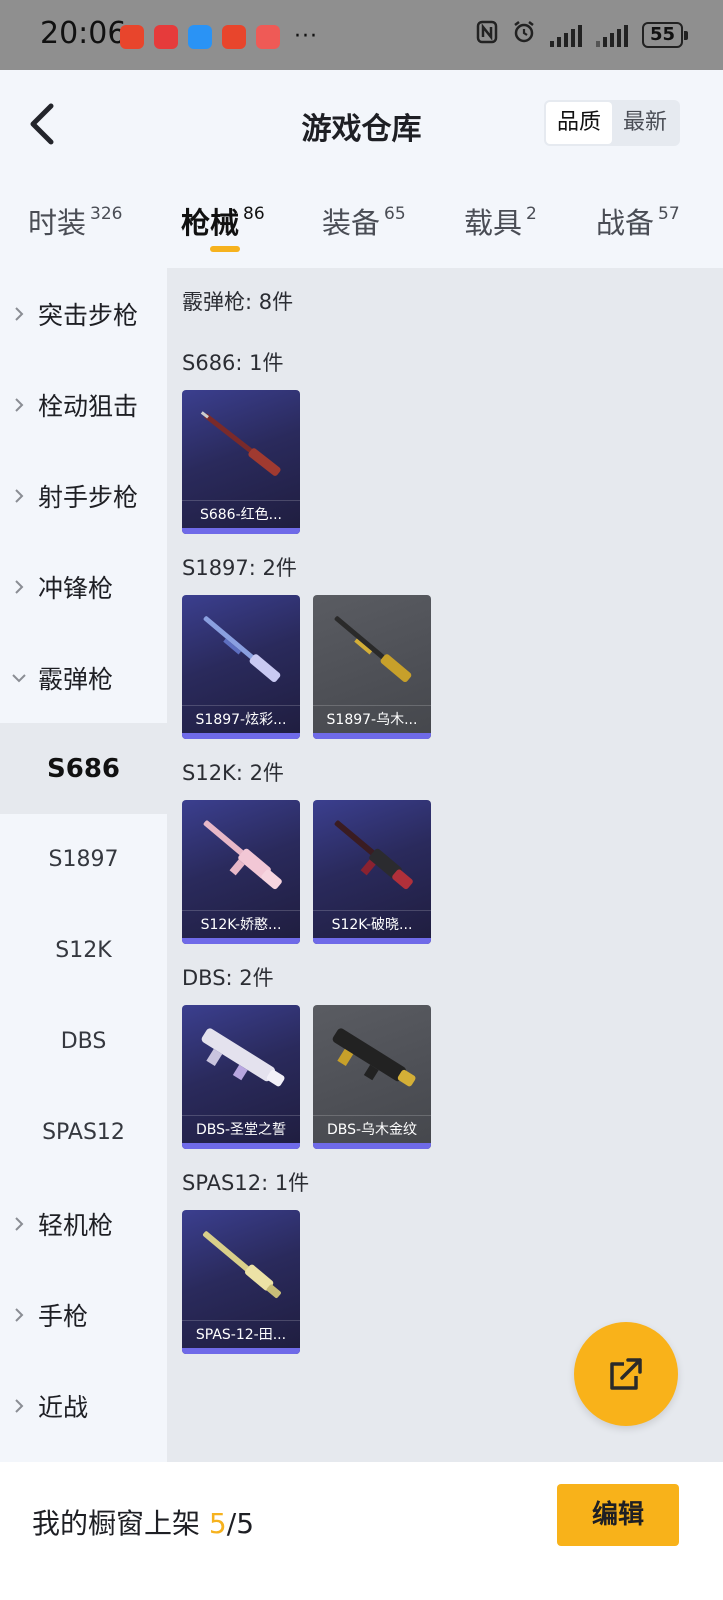 The height and width of the screenshot is (1600, 723). I want to click on sidebar-subitem-s686: S686, so click(83, 768).